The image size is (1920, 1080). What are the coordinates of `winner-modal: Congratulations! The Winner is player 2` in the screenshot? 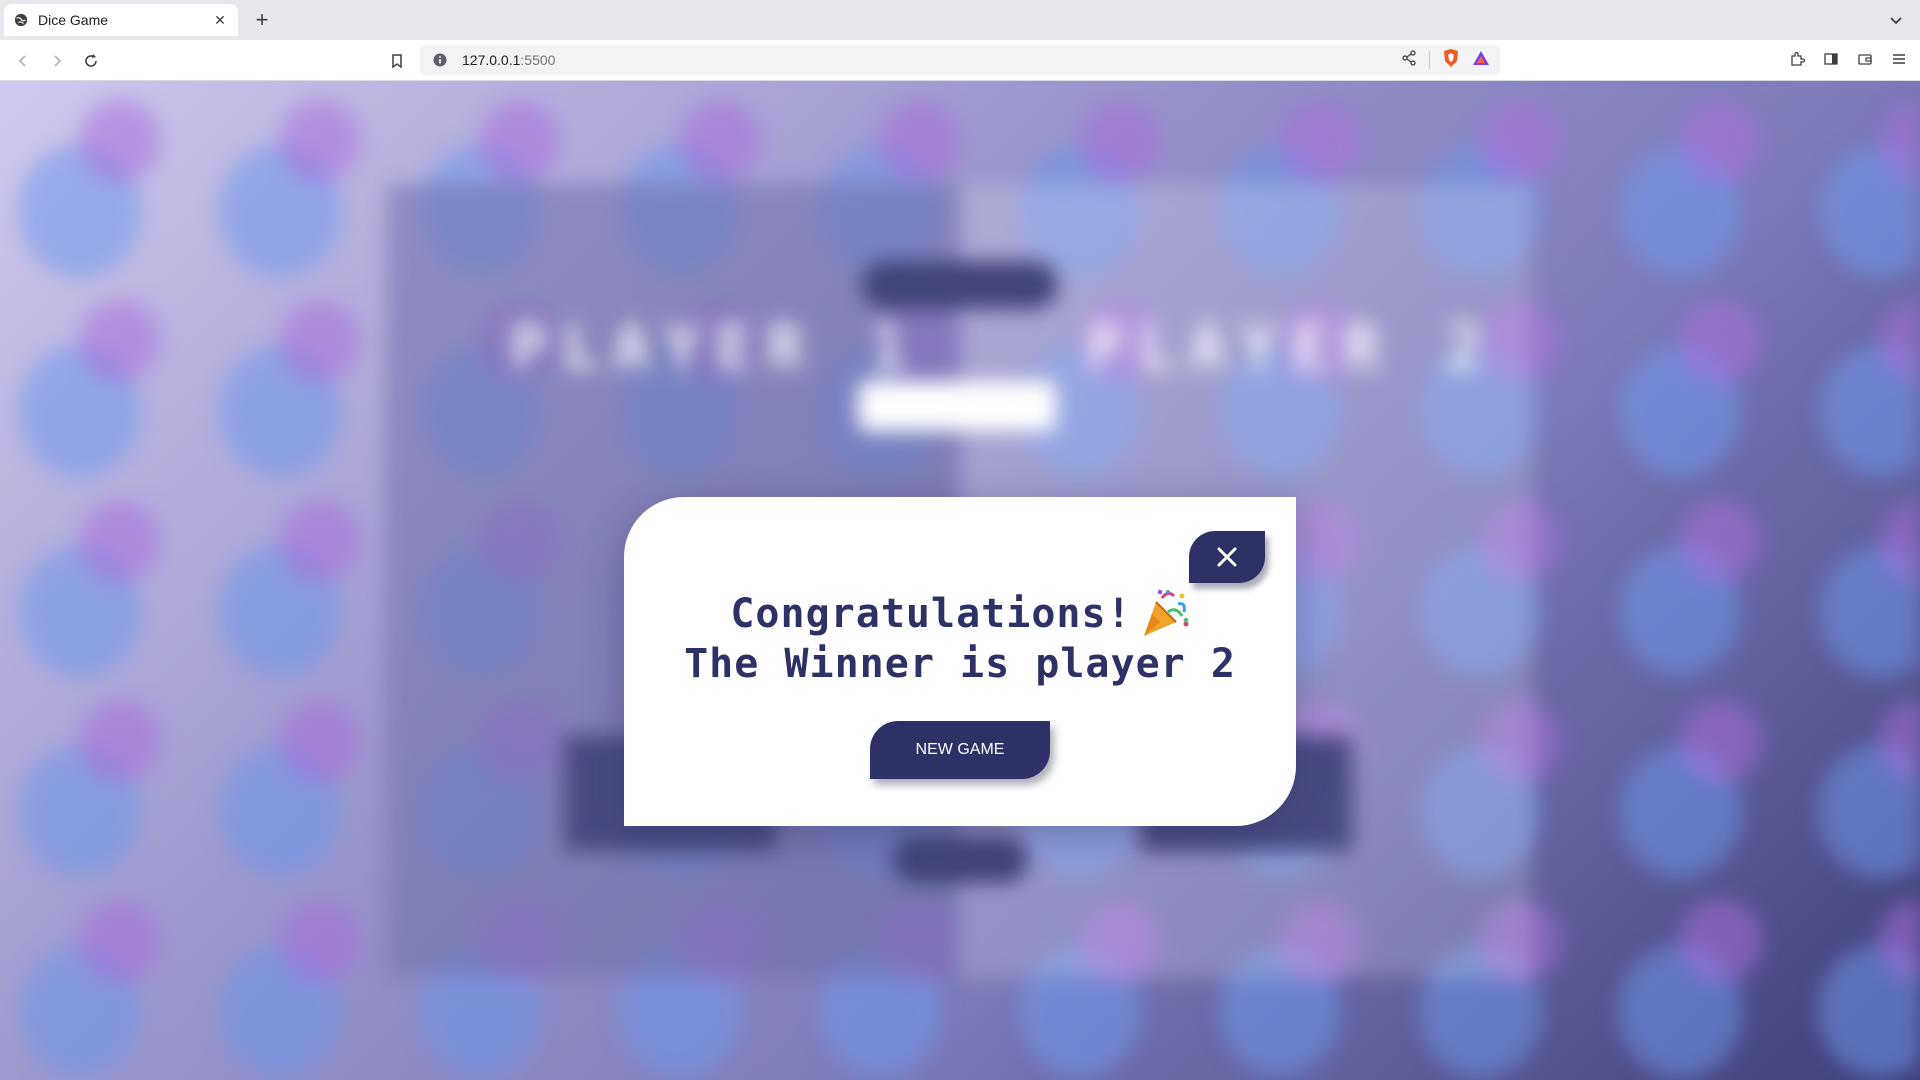 It's located at (960, 661).